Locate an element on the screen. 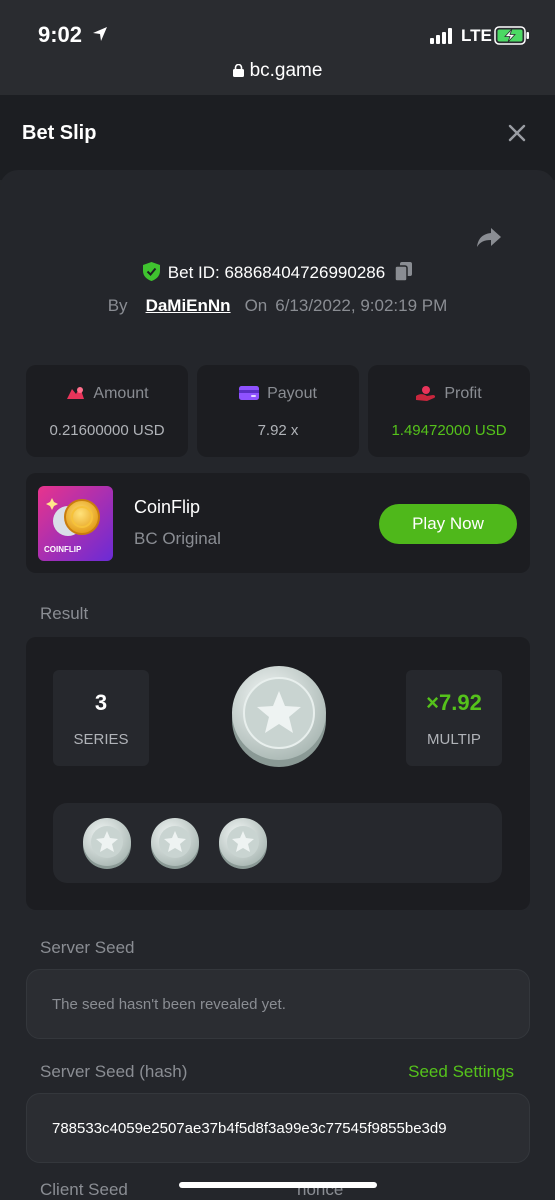 The image size is (555, 1200). page-title: Bet Slip is located at coordinates (59, 133).